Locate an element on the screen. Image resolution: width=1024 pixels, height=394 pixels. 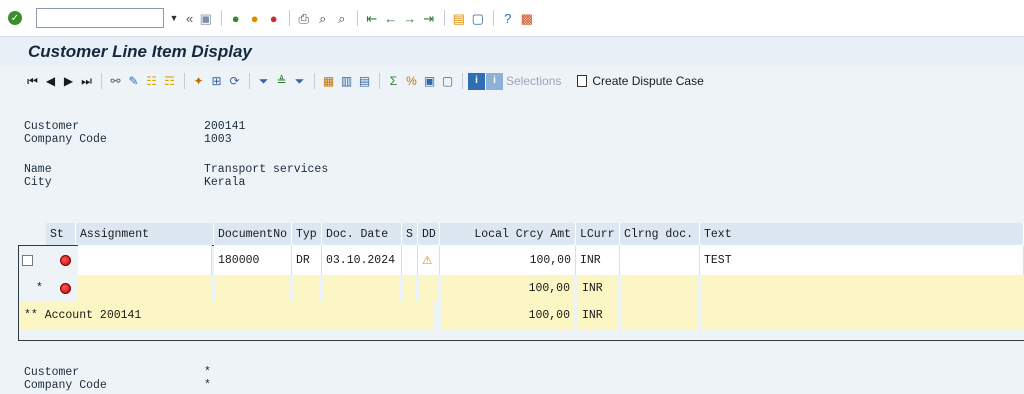
sort-descending-icon: ⏷ is located at coordinates (299, 81).